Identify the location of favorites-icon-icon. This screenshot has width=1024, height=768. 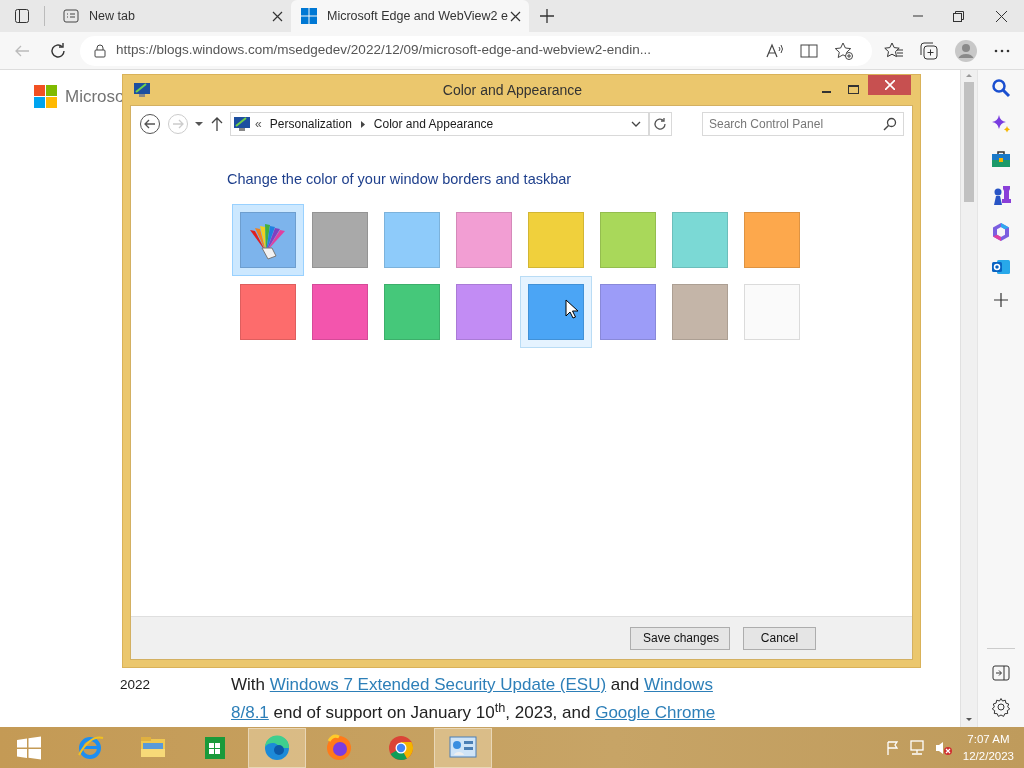
(894, 50).